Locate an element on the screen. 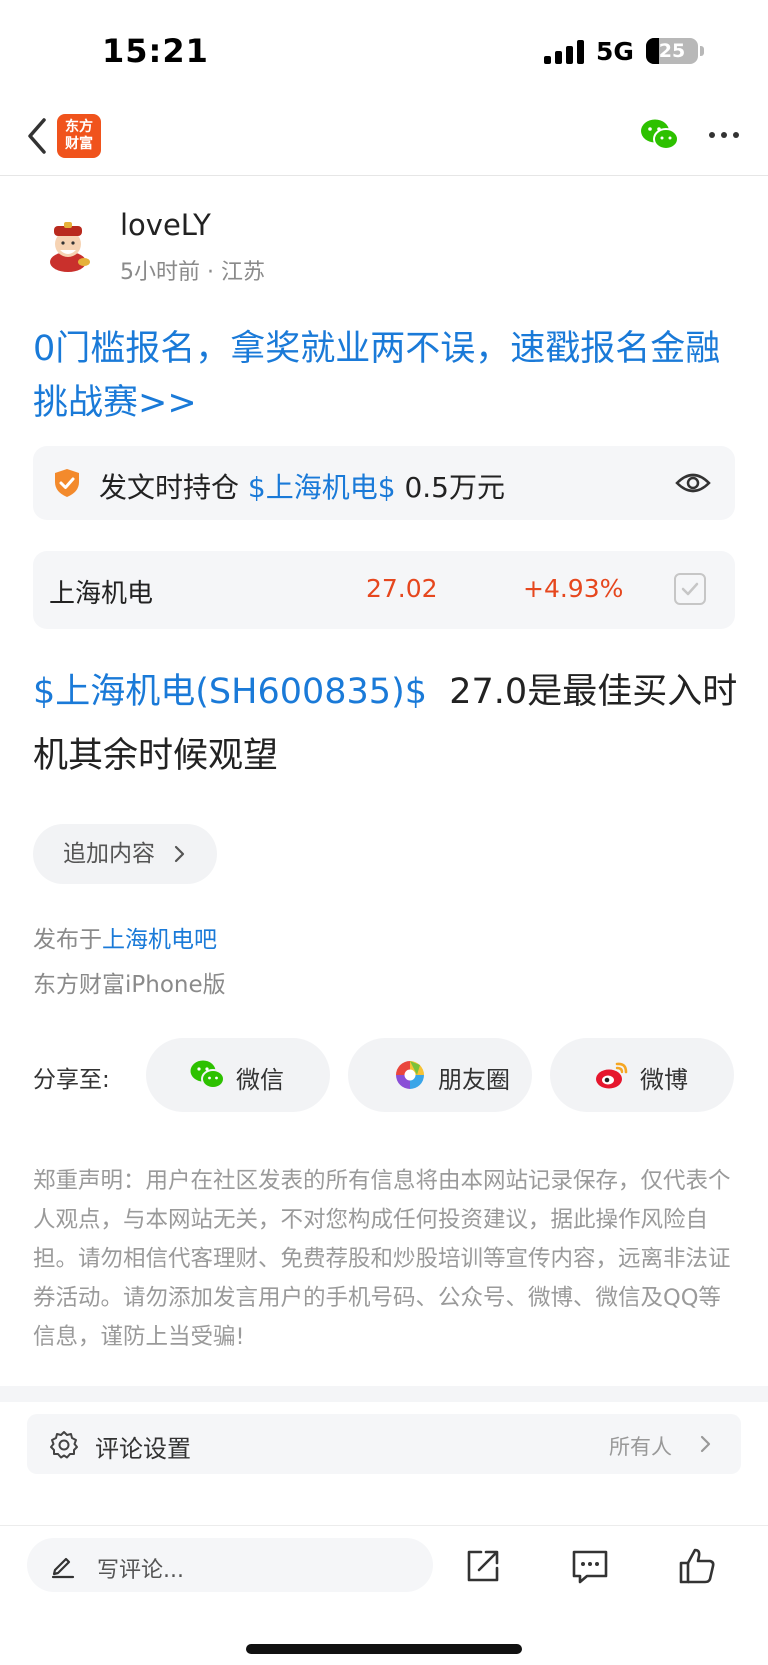 Image resolution: width=768 pixels, height=1665 pixels. share-wechat-button: 微信 is located at coordinates (238, 1075).